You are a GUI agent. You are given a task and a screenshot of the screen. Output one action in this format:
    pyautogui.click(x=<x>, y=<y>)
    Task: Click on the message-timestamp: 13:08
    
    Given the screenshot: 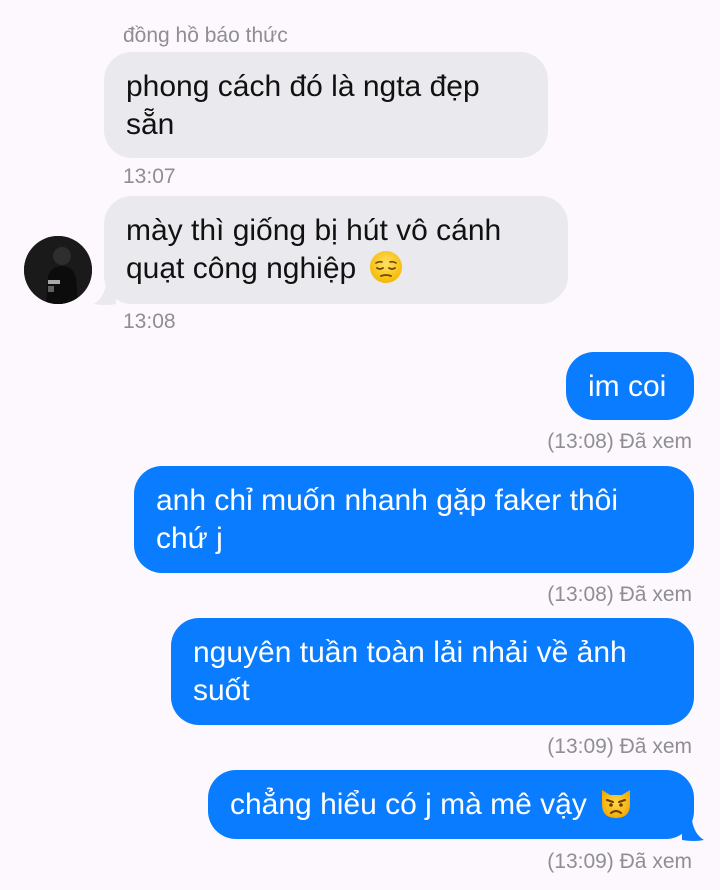 What is the action you would take?
    pyautogui.click(x=149, y=321)
    